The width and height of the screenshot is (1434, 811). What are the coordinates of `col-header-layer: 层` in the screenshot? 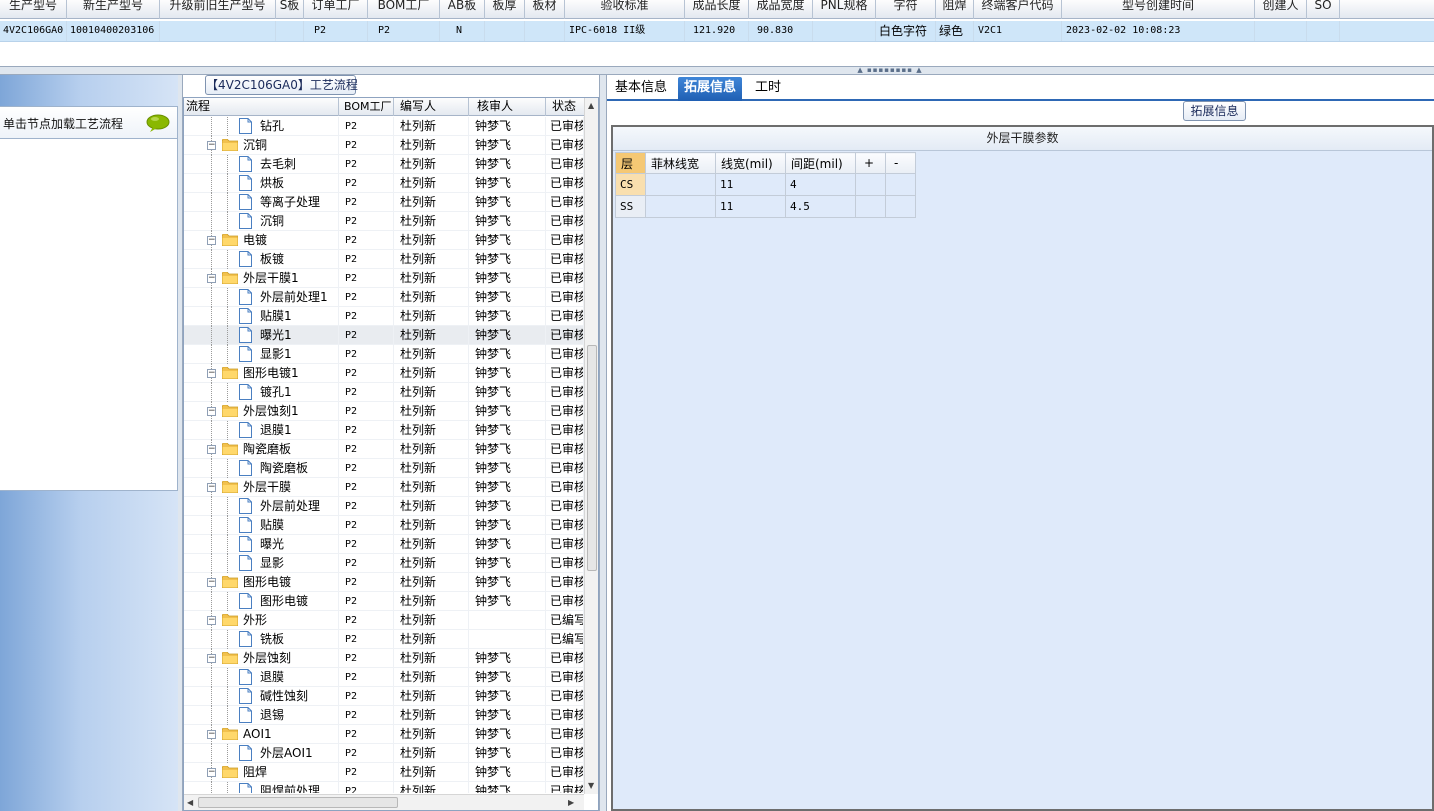 It's located at (630, 163).